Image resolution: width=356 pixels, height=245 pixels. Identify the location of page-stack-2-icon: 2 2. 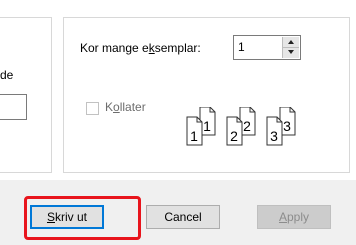
(241, 126).